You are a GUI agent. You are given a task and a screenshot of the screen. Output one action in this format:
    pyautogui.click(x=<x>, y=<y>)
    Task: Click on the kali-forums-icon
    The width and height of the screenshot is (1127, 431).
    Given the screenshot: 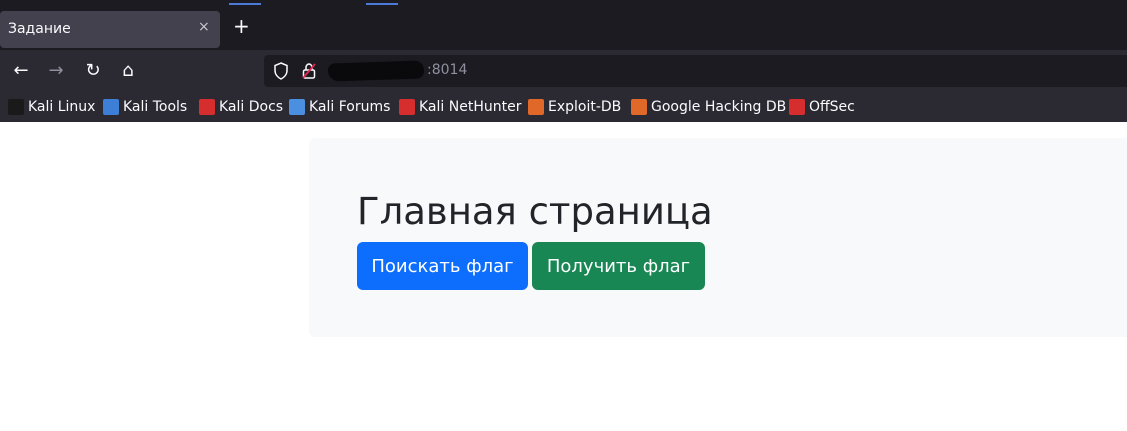 What is the action you would take?
    pyautogui.click(x=297, y=107)
    